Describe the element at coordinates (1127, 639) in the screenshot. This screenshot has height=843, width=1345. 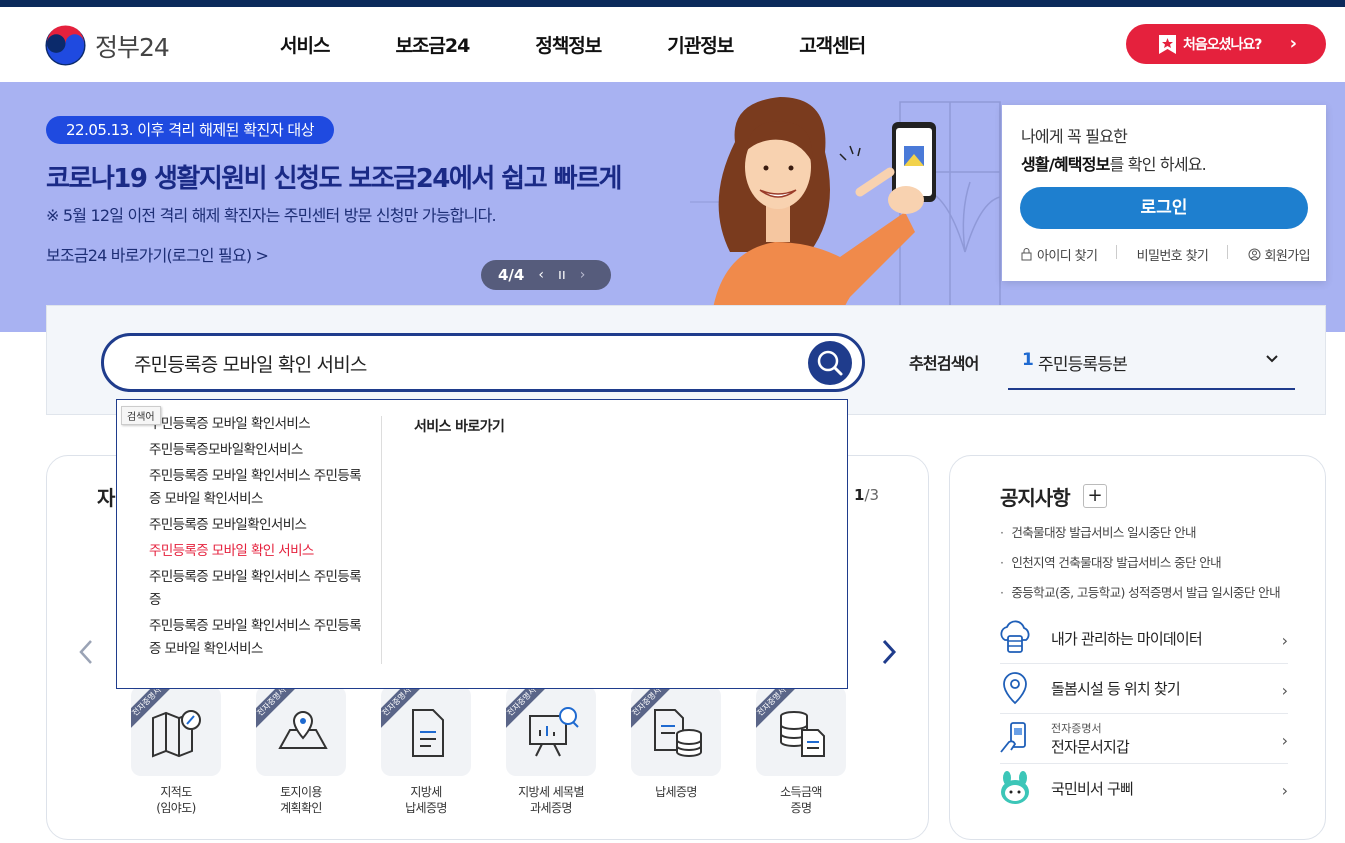
I see `quick-link-label: 내가 관리하는 마이데이터` at that location.